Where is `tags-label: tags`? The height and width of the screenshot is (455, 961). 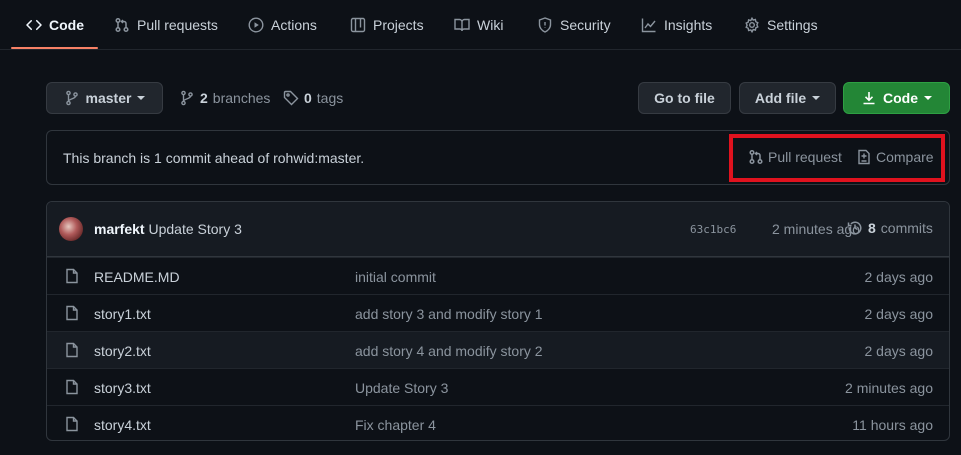
tags-label: tags is located at coordinates (330, 98).